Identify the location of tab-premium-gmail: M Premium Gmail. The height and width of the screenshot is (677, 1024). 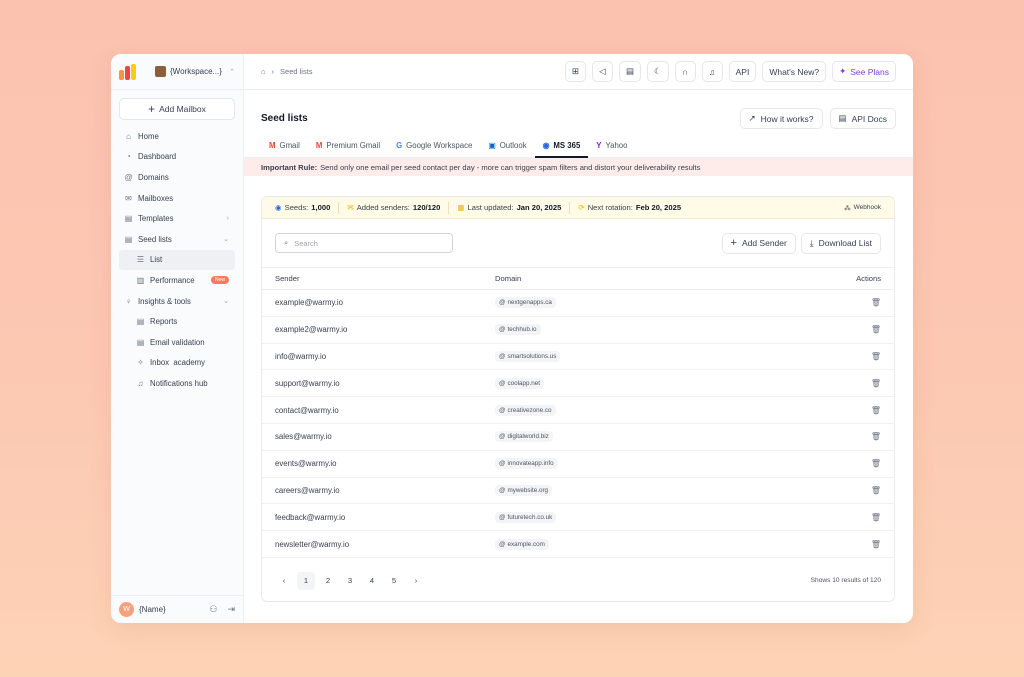
(348, 145).